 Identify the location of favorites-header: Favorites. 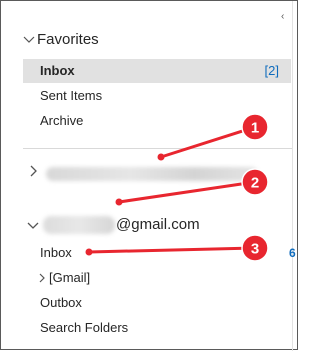
(61, 39).